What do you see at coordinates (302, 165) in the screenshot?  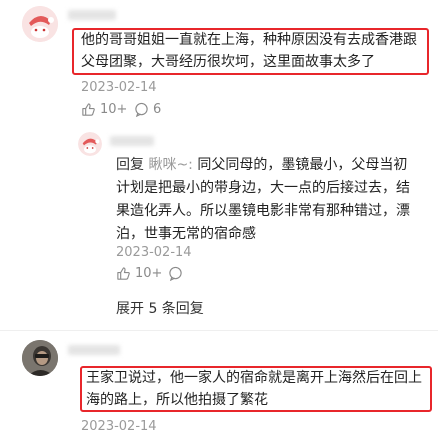 I see `reply-text: 同父同母的，墨镜最小，父母当初` at bounding box center [302, 165].